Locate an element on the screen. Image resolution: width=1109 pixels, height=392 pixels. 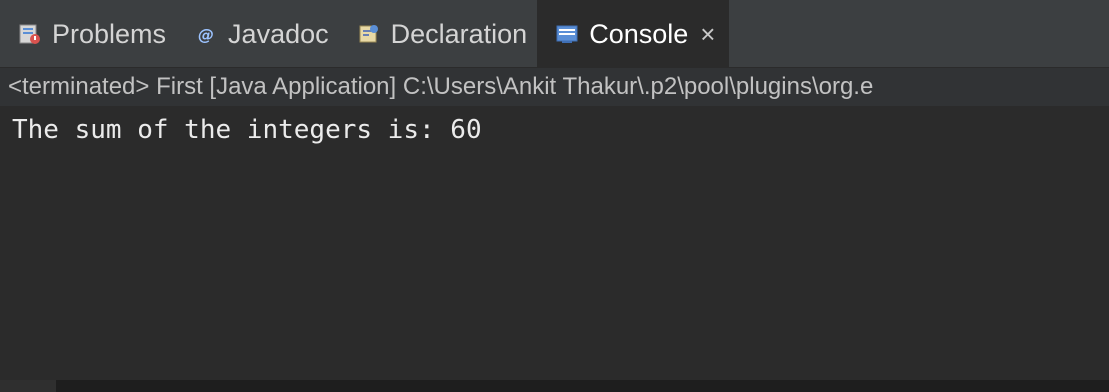
console-output-line: The sum of the integers is: 60 is located at coordinates (247, 130).